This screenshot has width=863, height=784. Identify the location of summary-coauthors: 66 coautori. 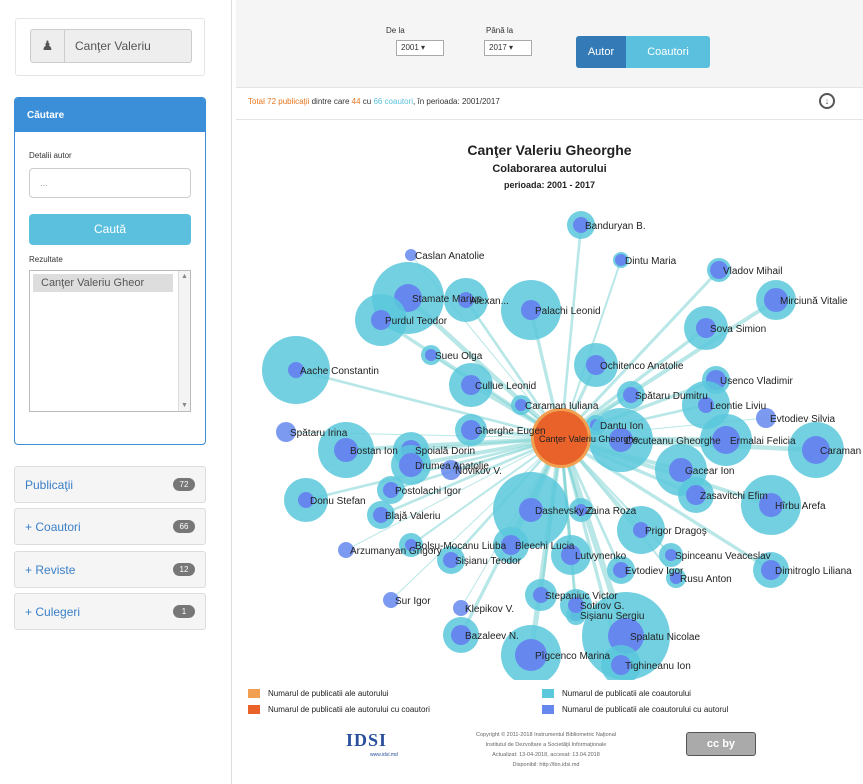
(393, 101).